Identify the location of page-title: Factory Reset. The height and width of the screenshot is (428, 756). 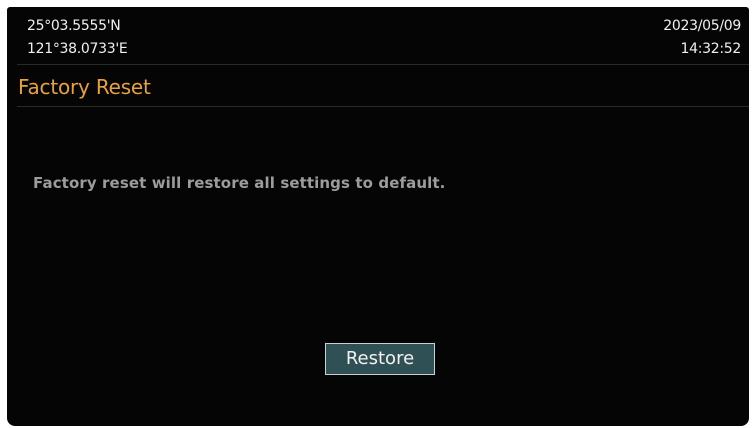
(84, 87).